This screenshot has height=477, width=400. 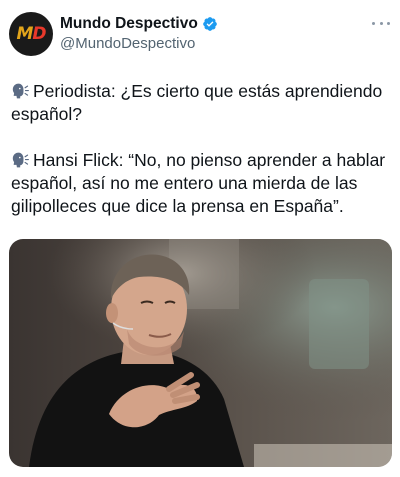 What do you see at coordinates (209, 24) in the screenshot?
I see `verified-badge-icon` at bounding box center [209, 24].